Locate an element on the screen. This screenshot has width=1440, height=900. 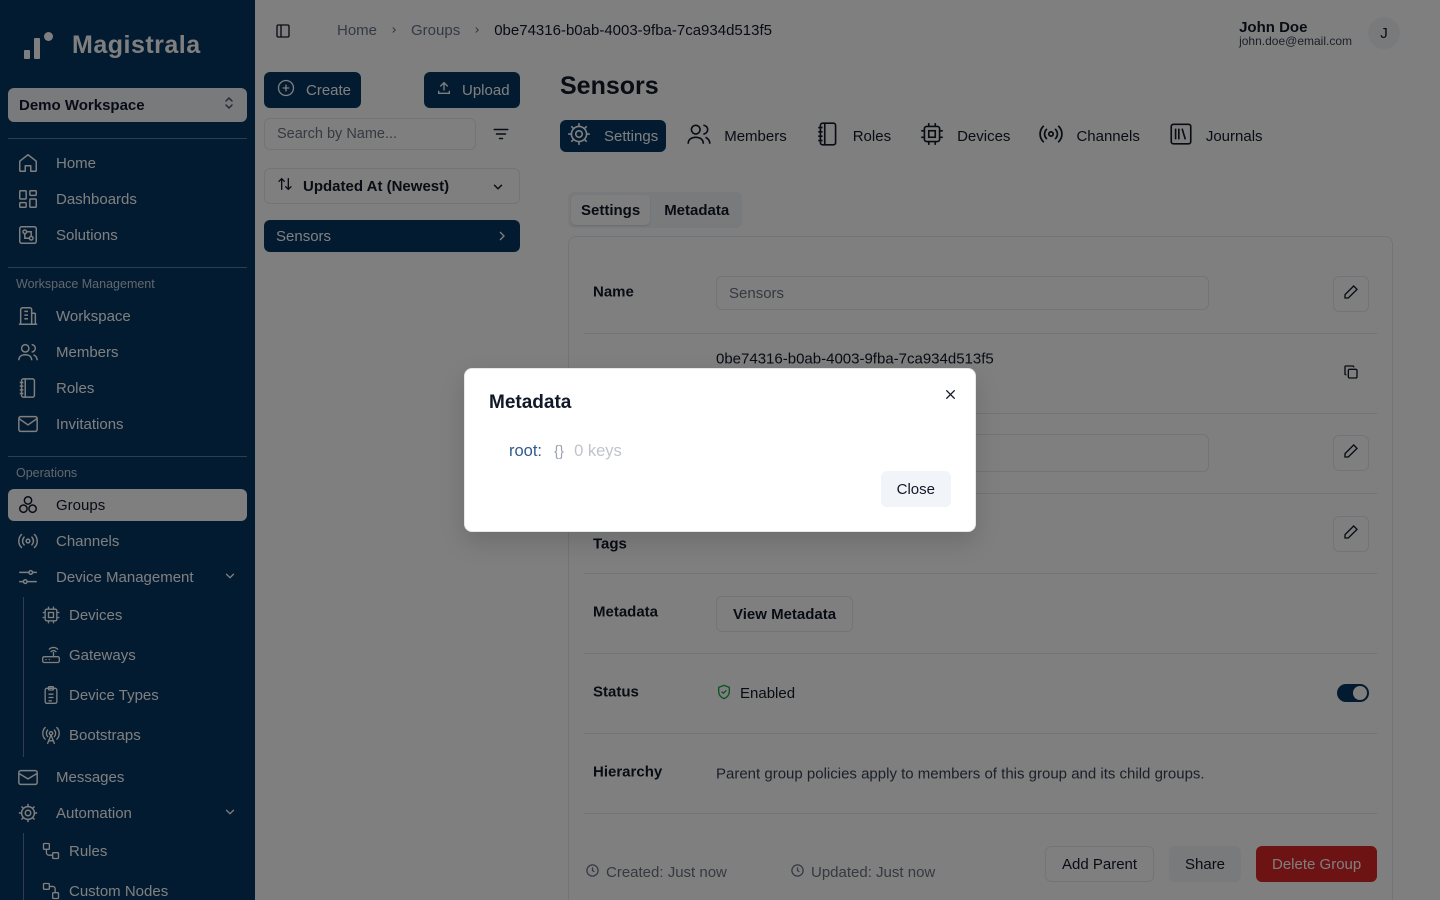
json-viewer: root: {} 0 keys is located at coordinates (565, 451).